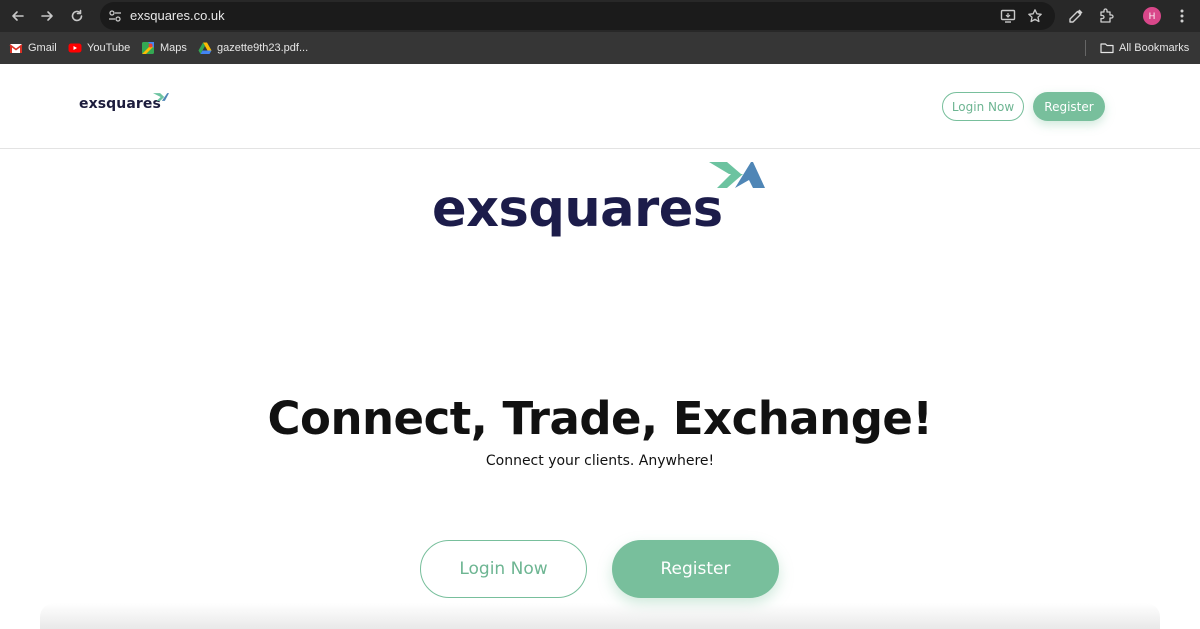 The height and width of the screenshot is (629, 1200). I want to click on bookmark-youtube: YouTube, so click(99, 48).